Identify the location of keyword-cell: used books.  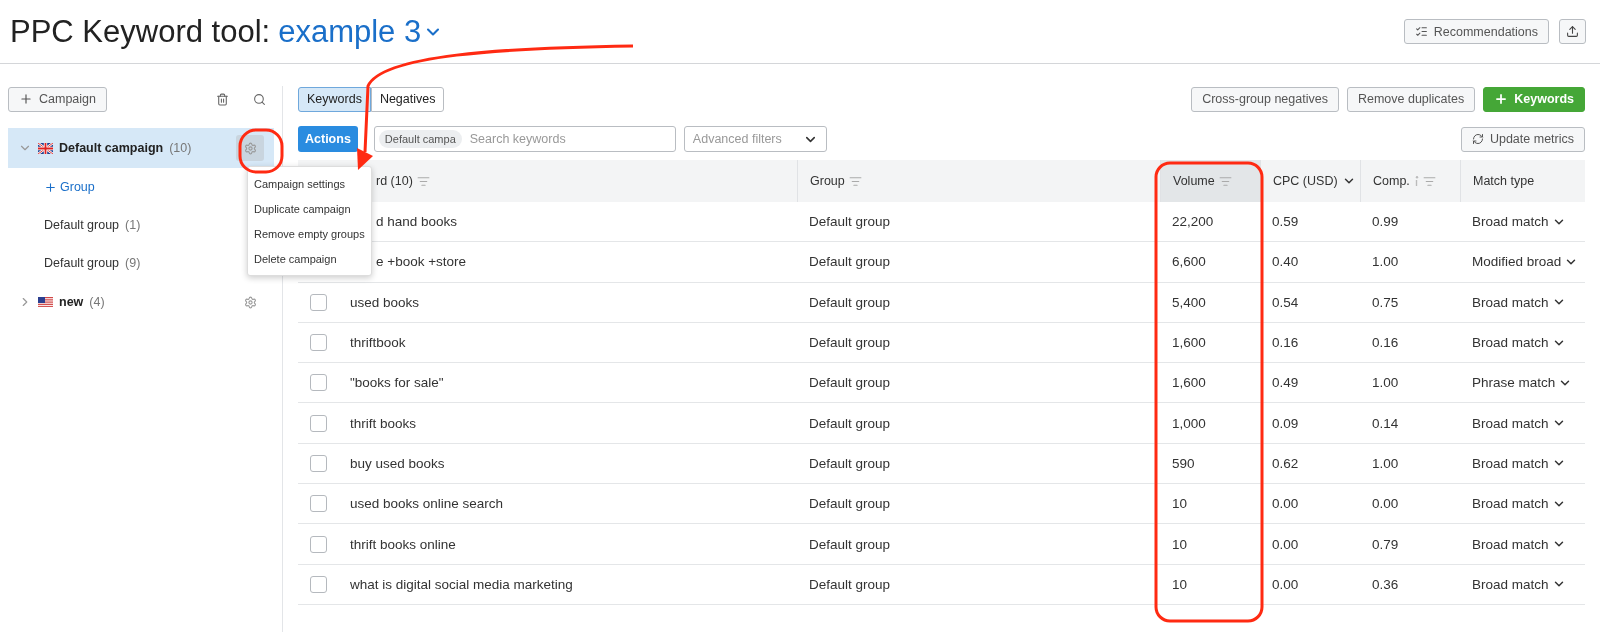
(385, 302).